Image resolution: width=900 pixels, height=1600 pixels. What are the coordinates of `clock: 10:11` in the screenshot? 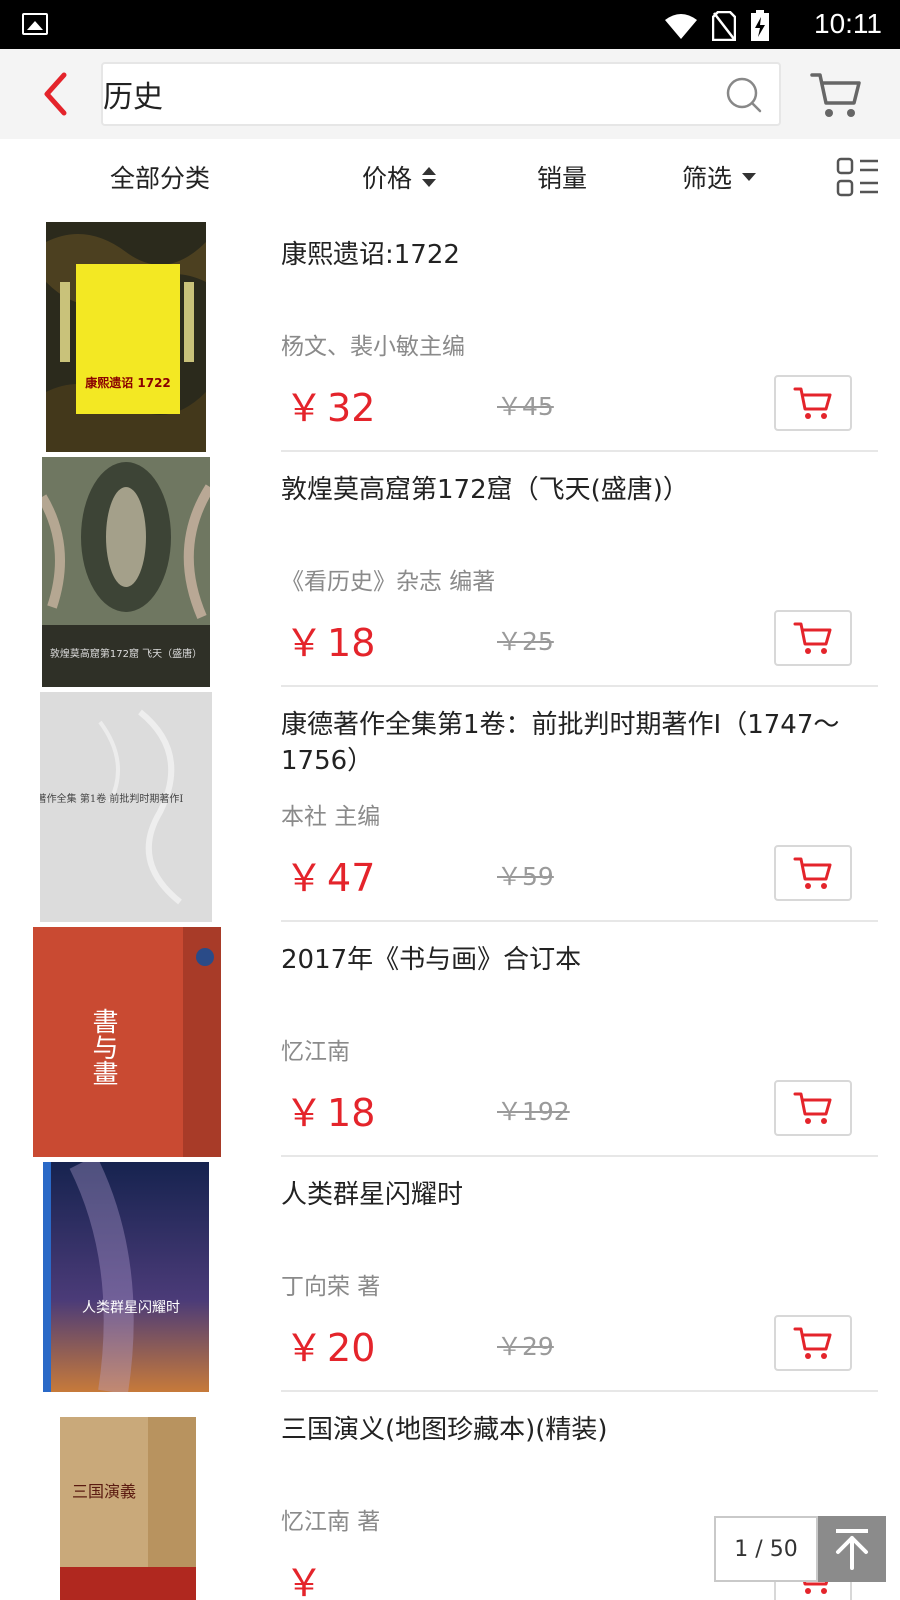 It's located at (848, 23).